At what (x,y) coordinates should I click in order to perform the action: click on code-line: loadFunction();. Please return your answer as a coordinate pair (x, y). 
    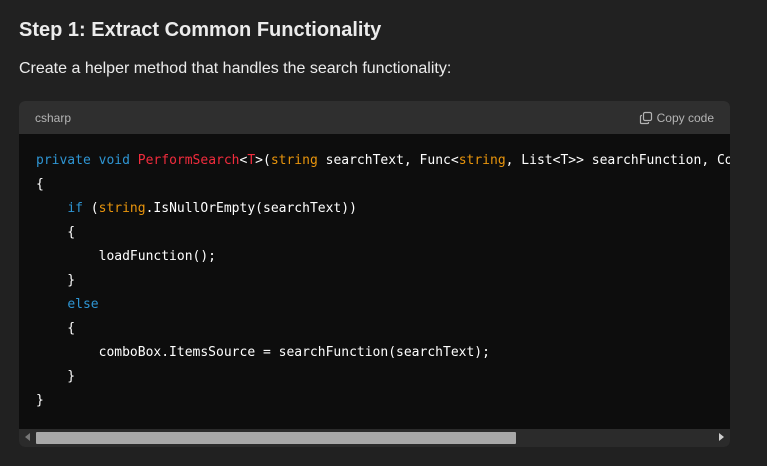
    Looking at the image, I should click on (126, 256).